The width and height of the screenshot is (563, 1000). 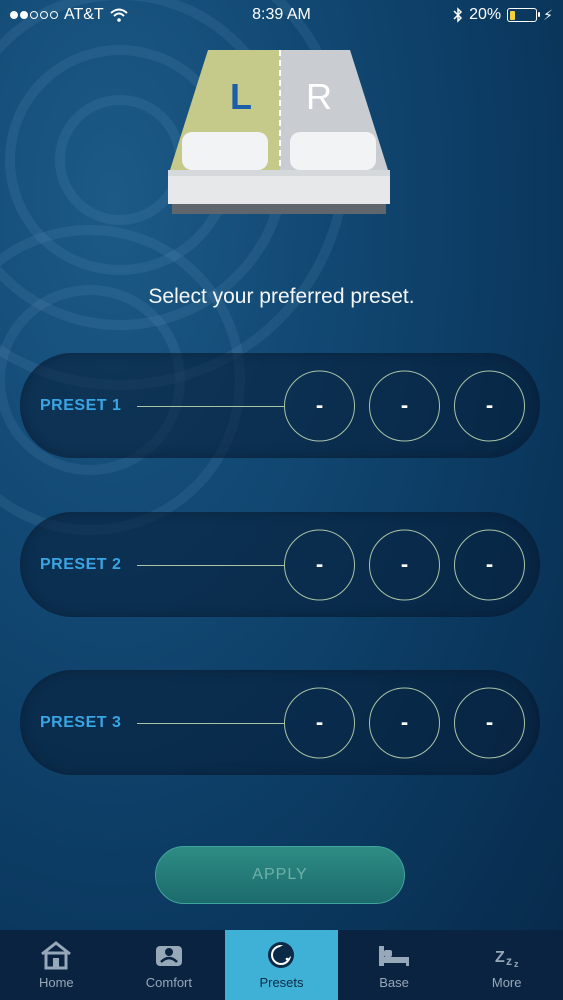 I want to click on preset-row-2: PRESET 2 - - -, so click(x=280, y=564).